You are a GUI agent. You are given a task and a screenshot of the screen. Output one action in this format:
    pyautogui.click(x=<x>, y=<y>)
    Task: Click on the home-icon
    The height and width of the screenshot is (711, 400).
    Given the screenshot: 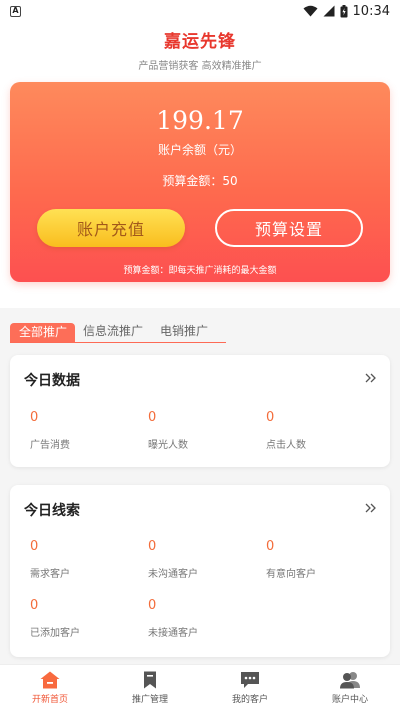 What is the action you would take?
    pyautogui.click(x=50, y=680)
    